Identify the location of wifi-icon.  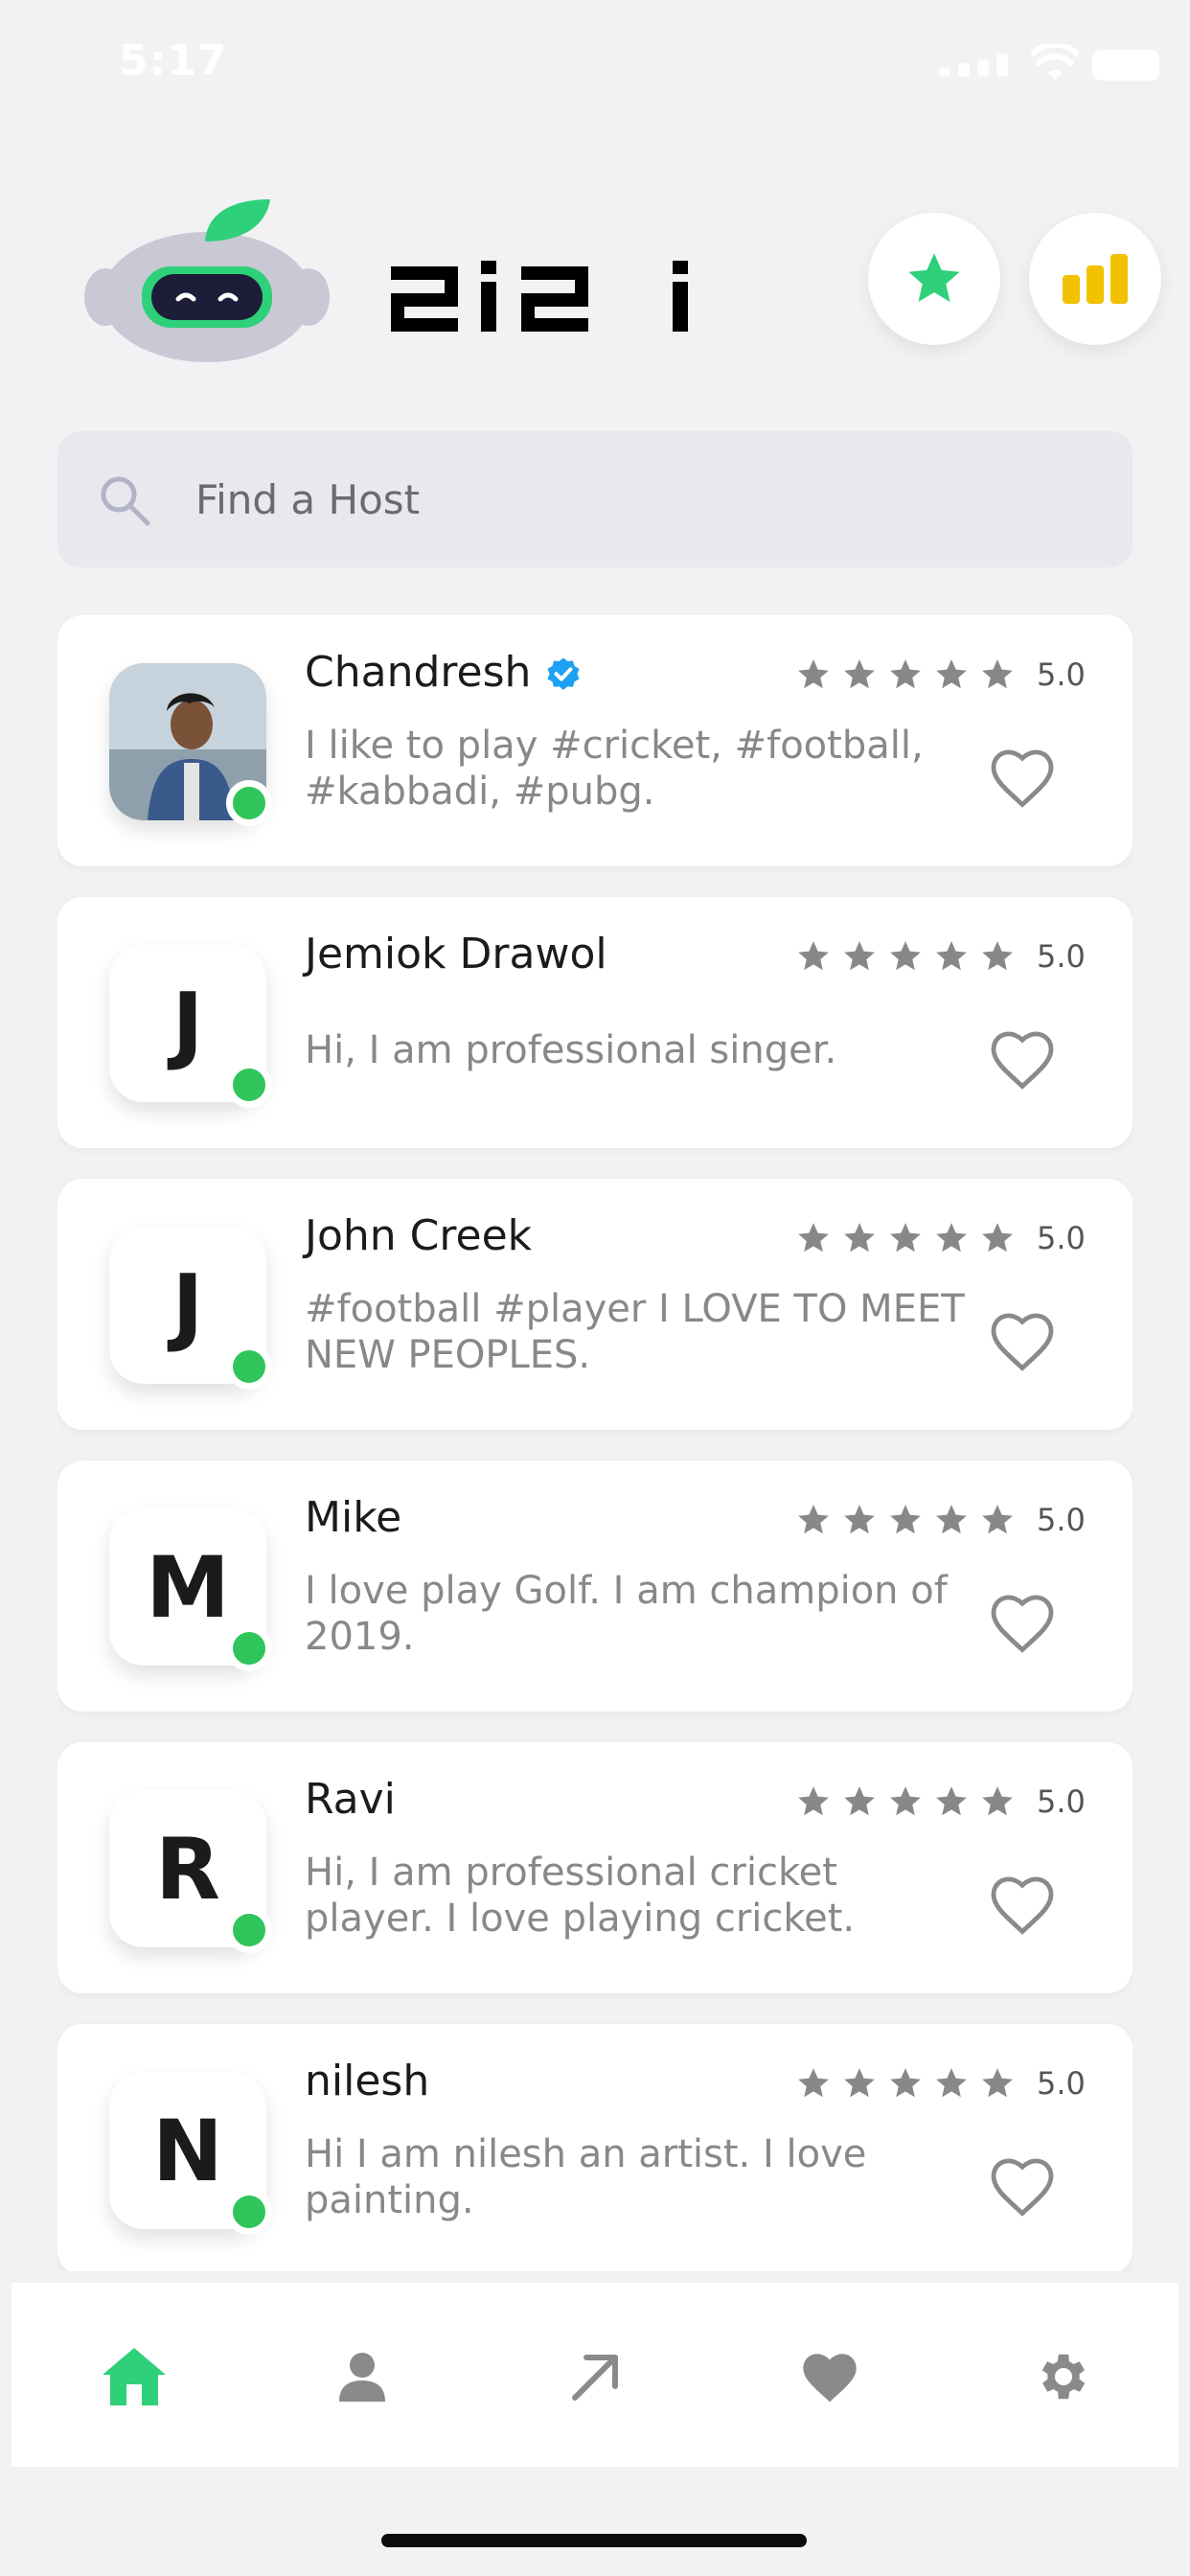
(1055, 62).